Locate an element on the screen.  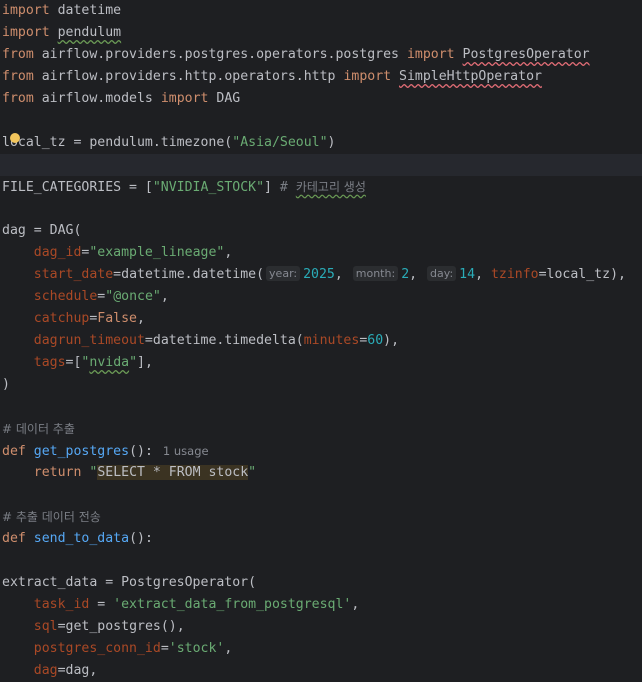
code-line: schedule="@once", is located at coordinates (321, 297).